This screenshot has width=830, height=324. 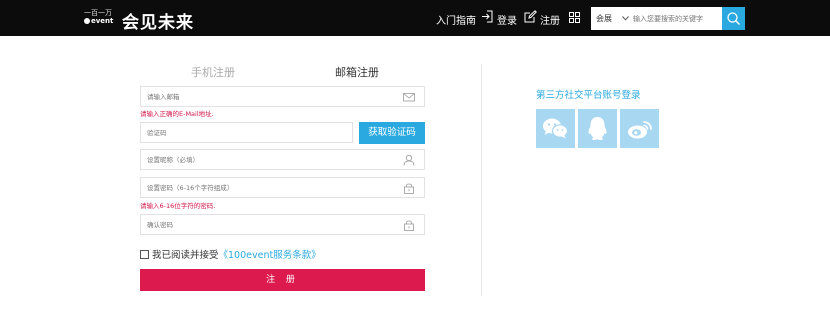 What do you see at coordinates (409, 160) in the screenshot?
I see `user-icon` at bounding box center [409, 160].